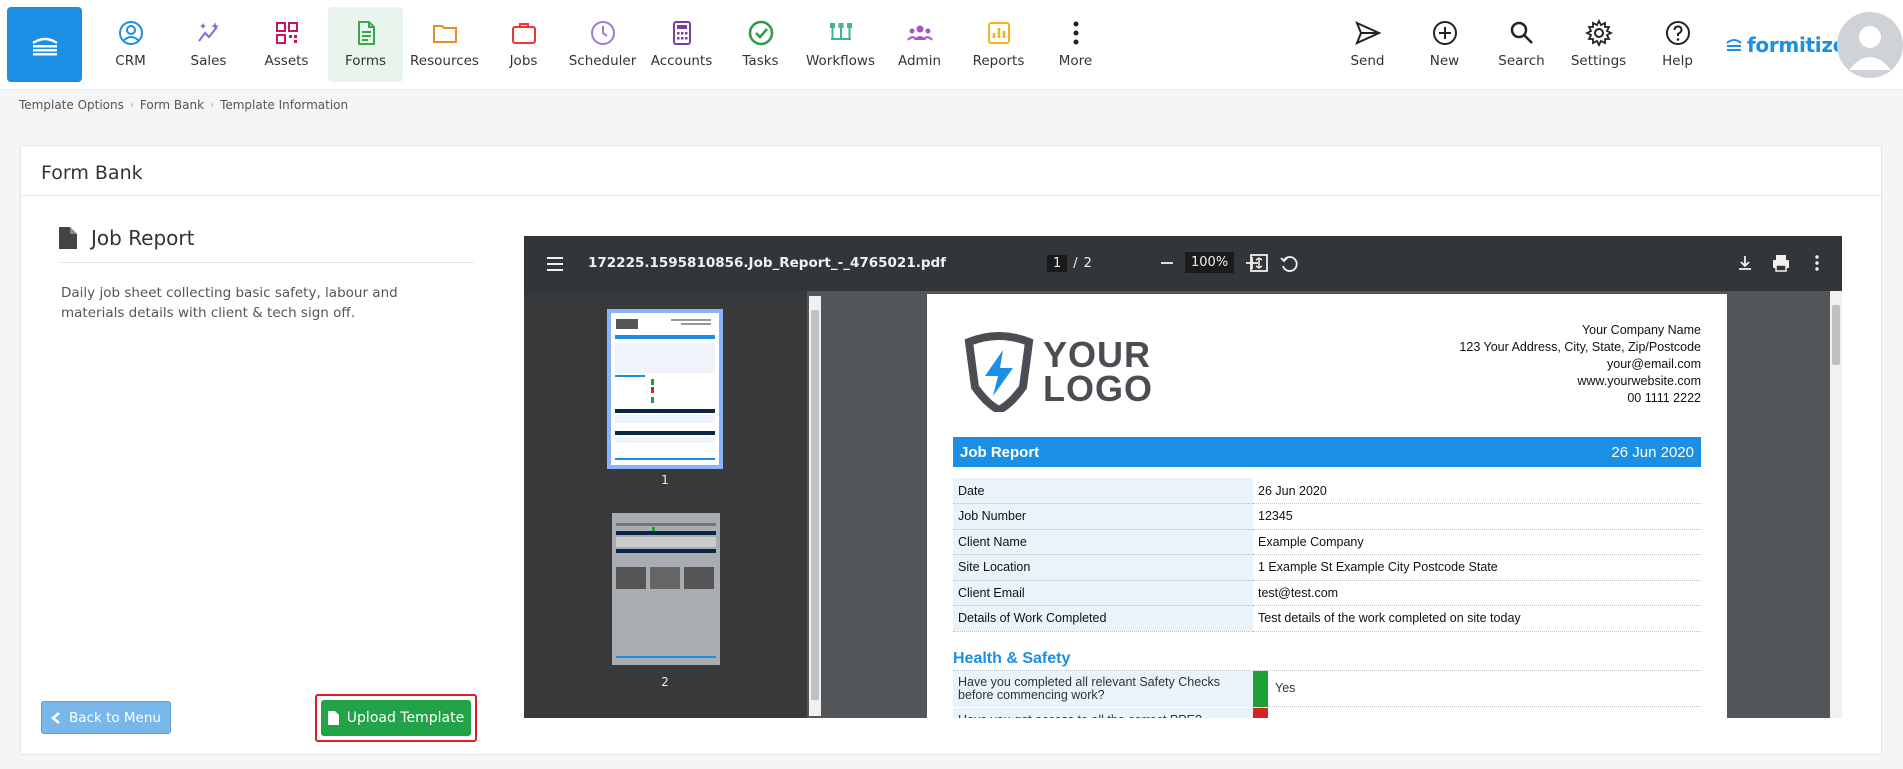 The height and width of the screenshot is (769, 1903). I want to click on template-title: Job Report, so click(143, 238).